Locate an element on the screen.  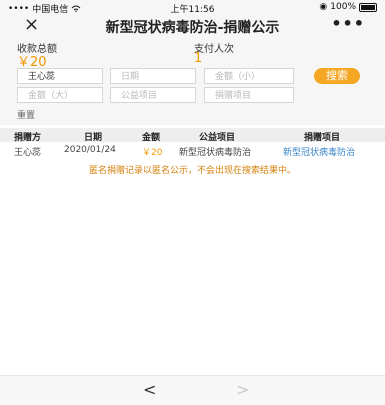
header-amount: 金额 is located at coordinates (151, 138).